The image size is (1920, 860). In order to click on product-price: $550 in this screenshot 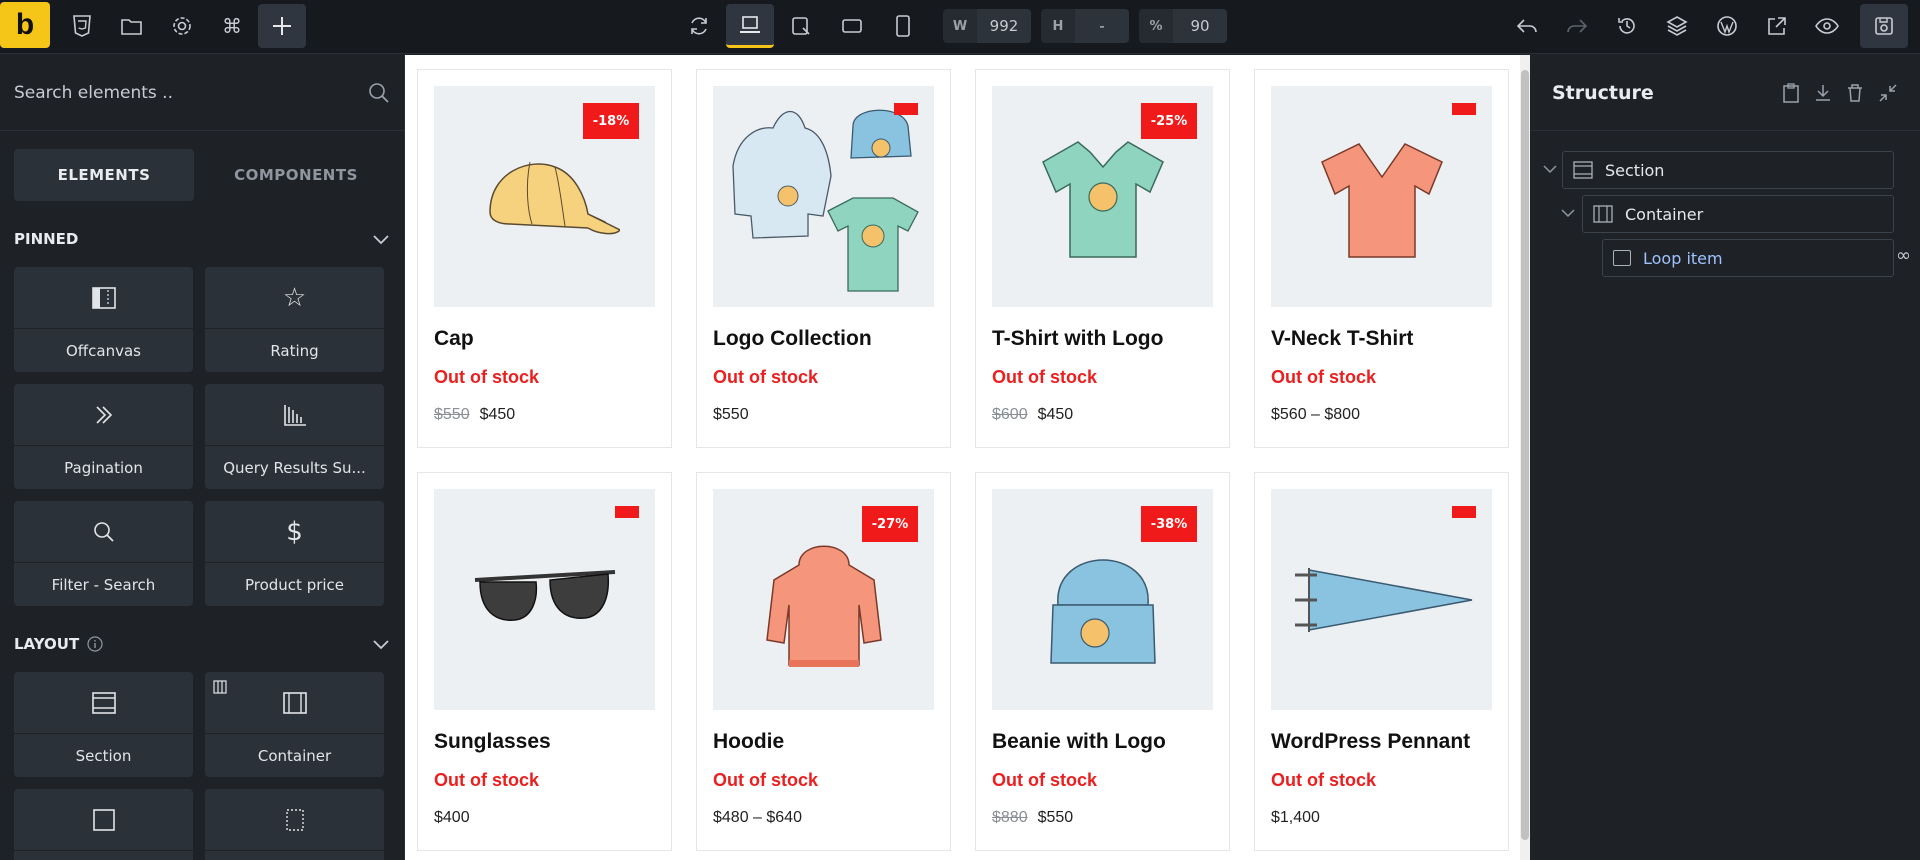, I will do `click(823, 415)`.